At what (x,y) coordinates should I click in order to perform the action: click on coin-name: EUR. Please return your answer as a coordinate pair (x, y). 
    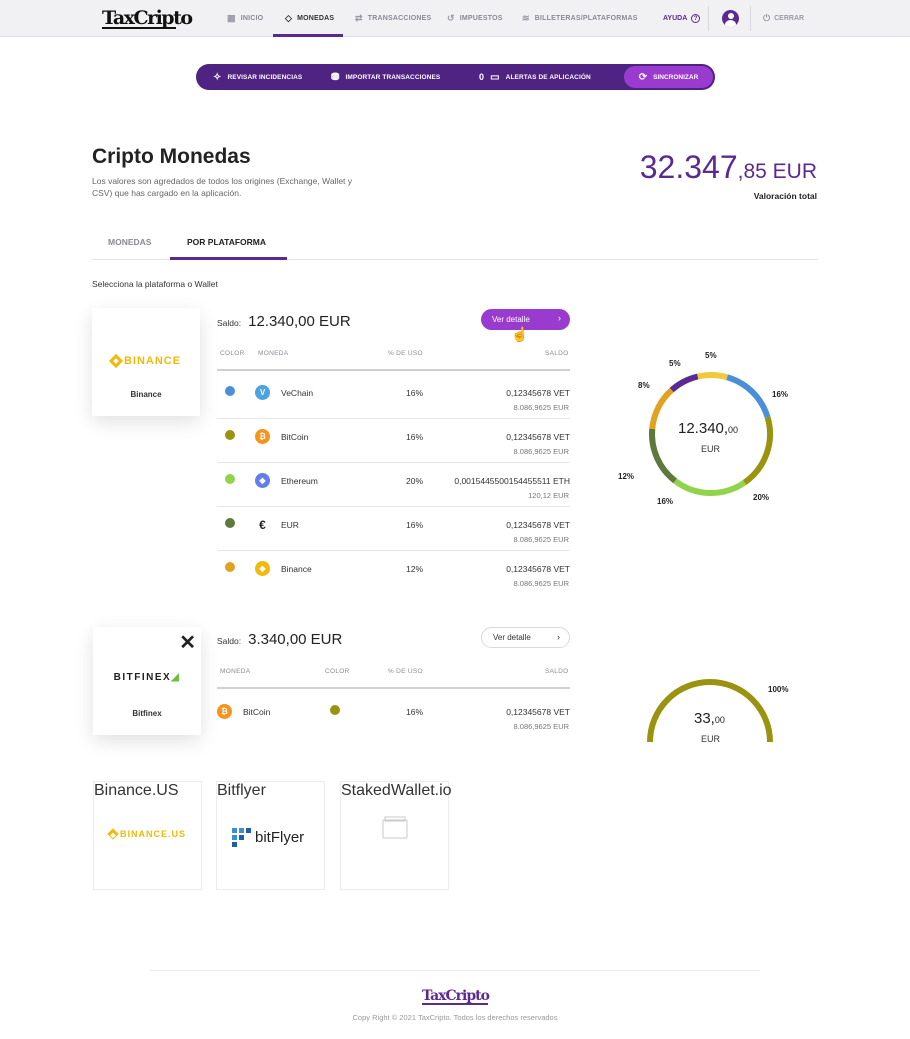
    Looking at the image, I should click on (290, 525).